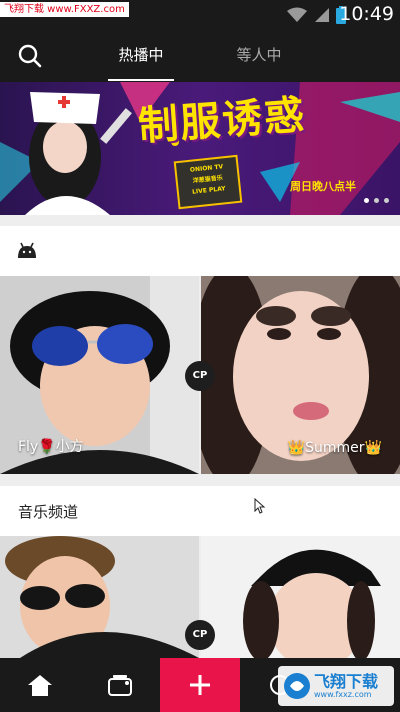 This screenshot has height=712, width=400. I want to click on watermark-logo-icon, so click(297, 686).